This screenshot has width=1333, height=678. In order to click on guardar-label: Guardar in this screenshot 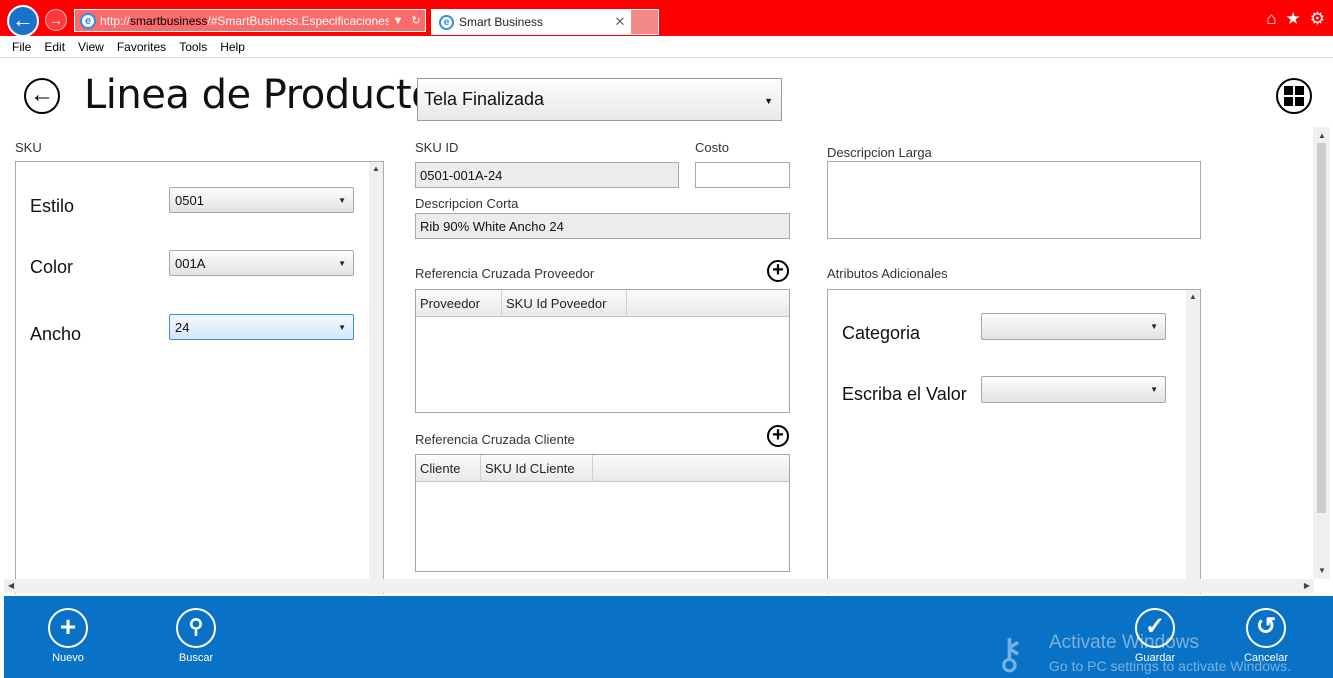, I will do `click(1155, 658)`.